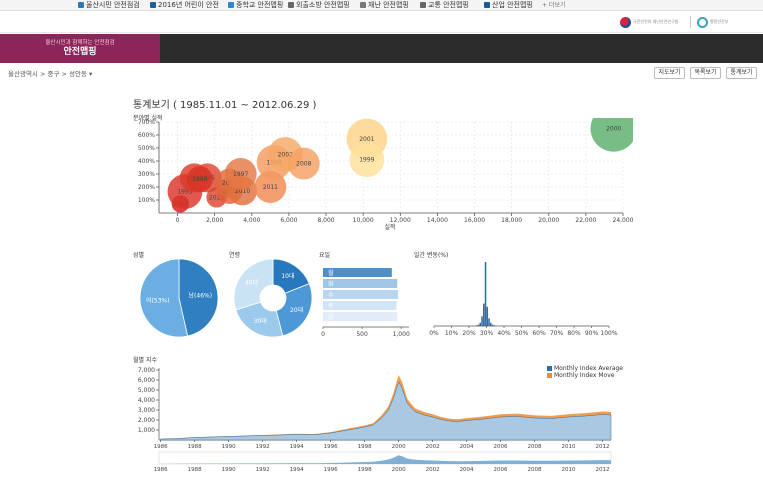  What do you see at coordinates (195, 447) in the screenshot?
I see `month-x-tick-label: 1988` at bounding box center [195, 447].